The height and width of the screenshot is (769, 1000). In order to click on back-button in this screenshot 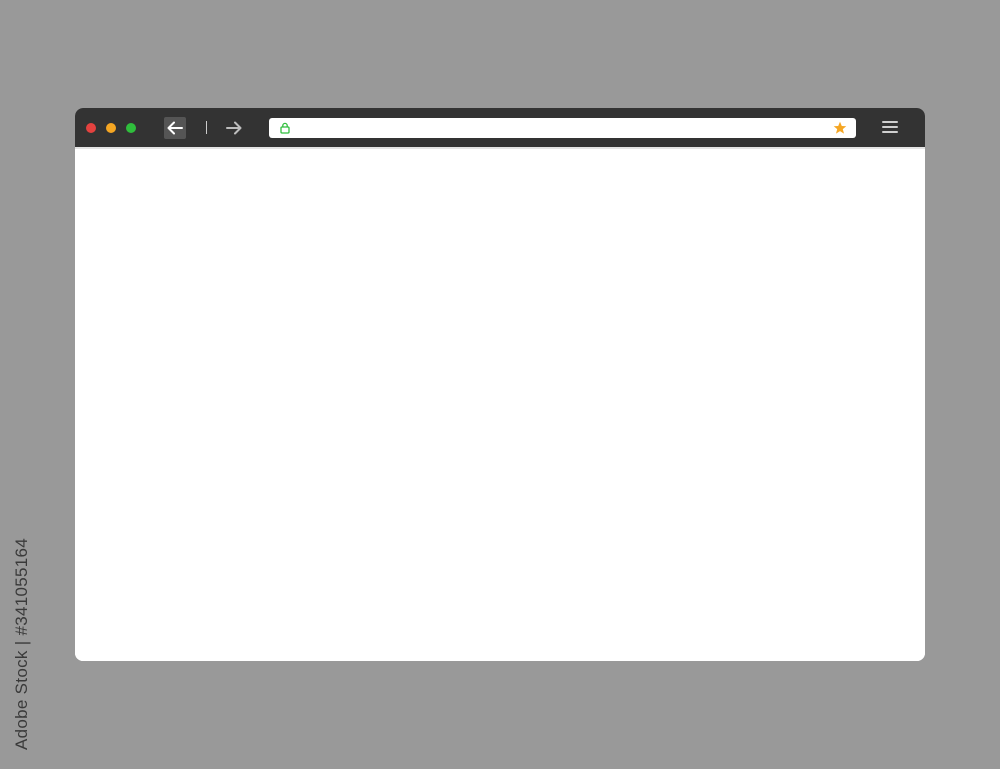, I will do `click(175, 128)`.